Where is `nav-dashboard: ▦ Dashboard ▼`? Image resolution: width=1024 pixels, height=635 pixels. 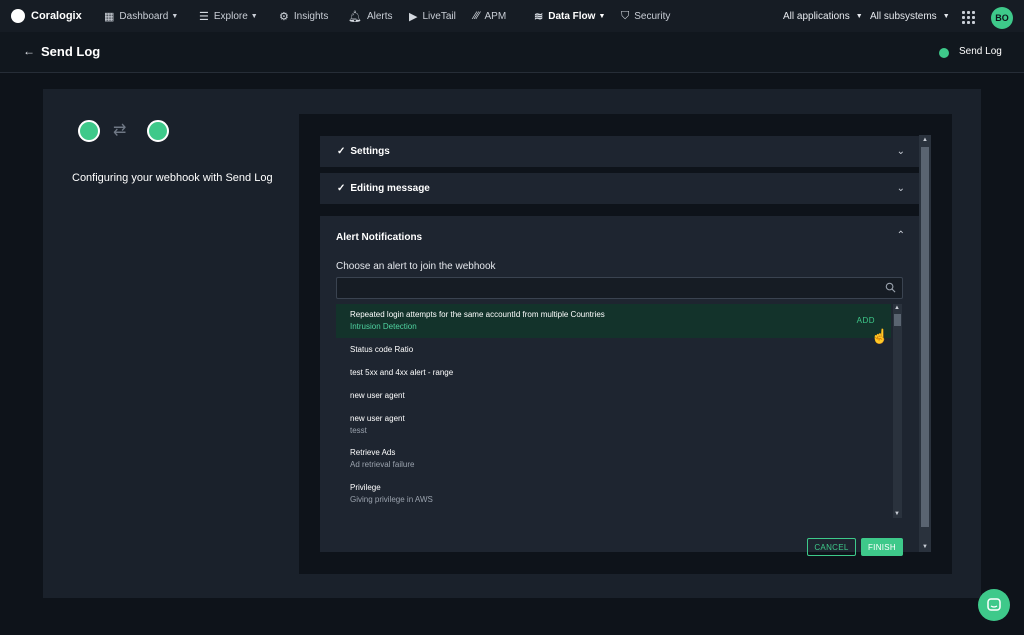 nav-dashboard: ▦ Dashboard ▼ is located at coordinates (141, 16).